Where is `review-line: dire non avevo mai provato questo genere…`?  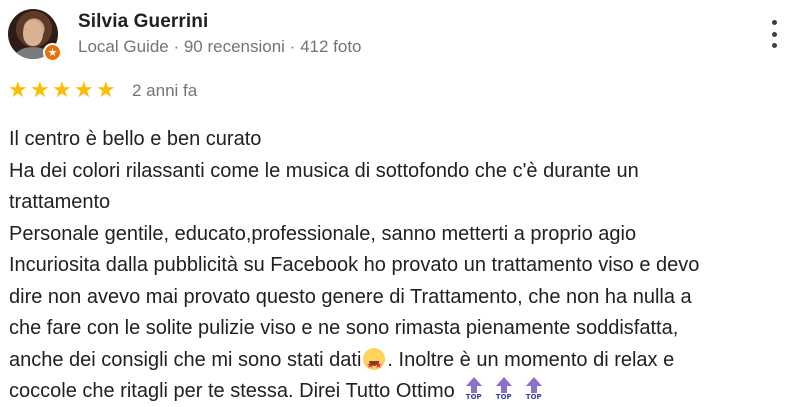 review-line: dire non avevo mai provato questo genere… is located at coordinates (350, 296).